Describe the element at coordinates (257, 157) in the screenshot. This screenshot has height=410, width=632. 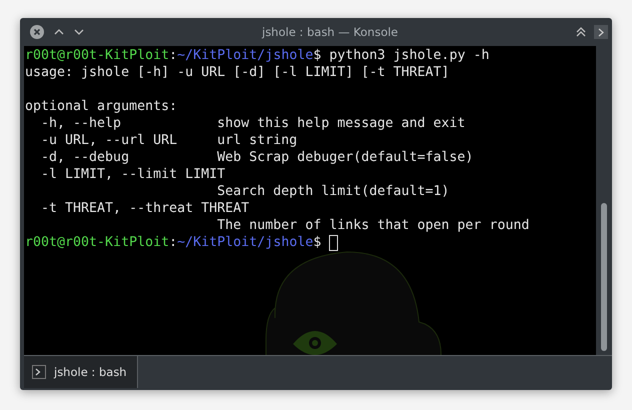
I see `output-line: -d, --debug Web Scrap debuger(default=false)` at that location.